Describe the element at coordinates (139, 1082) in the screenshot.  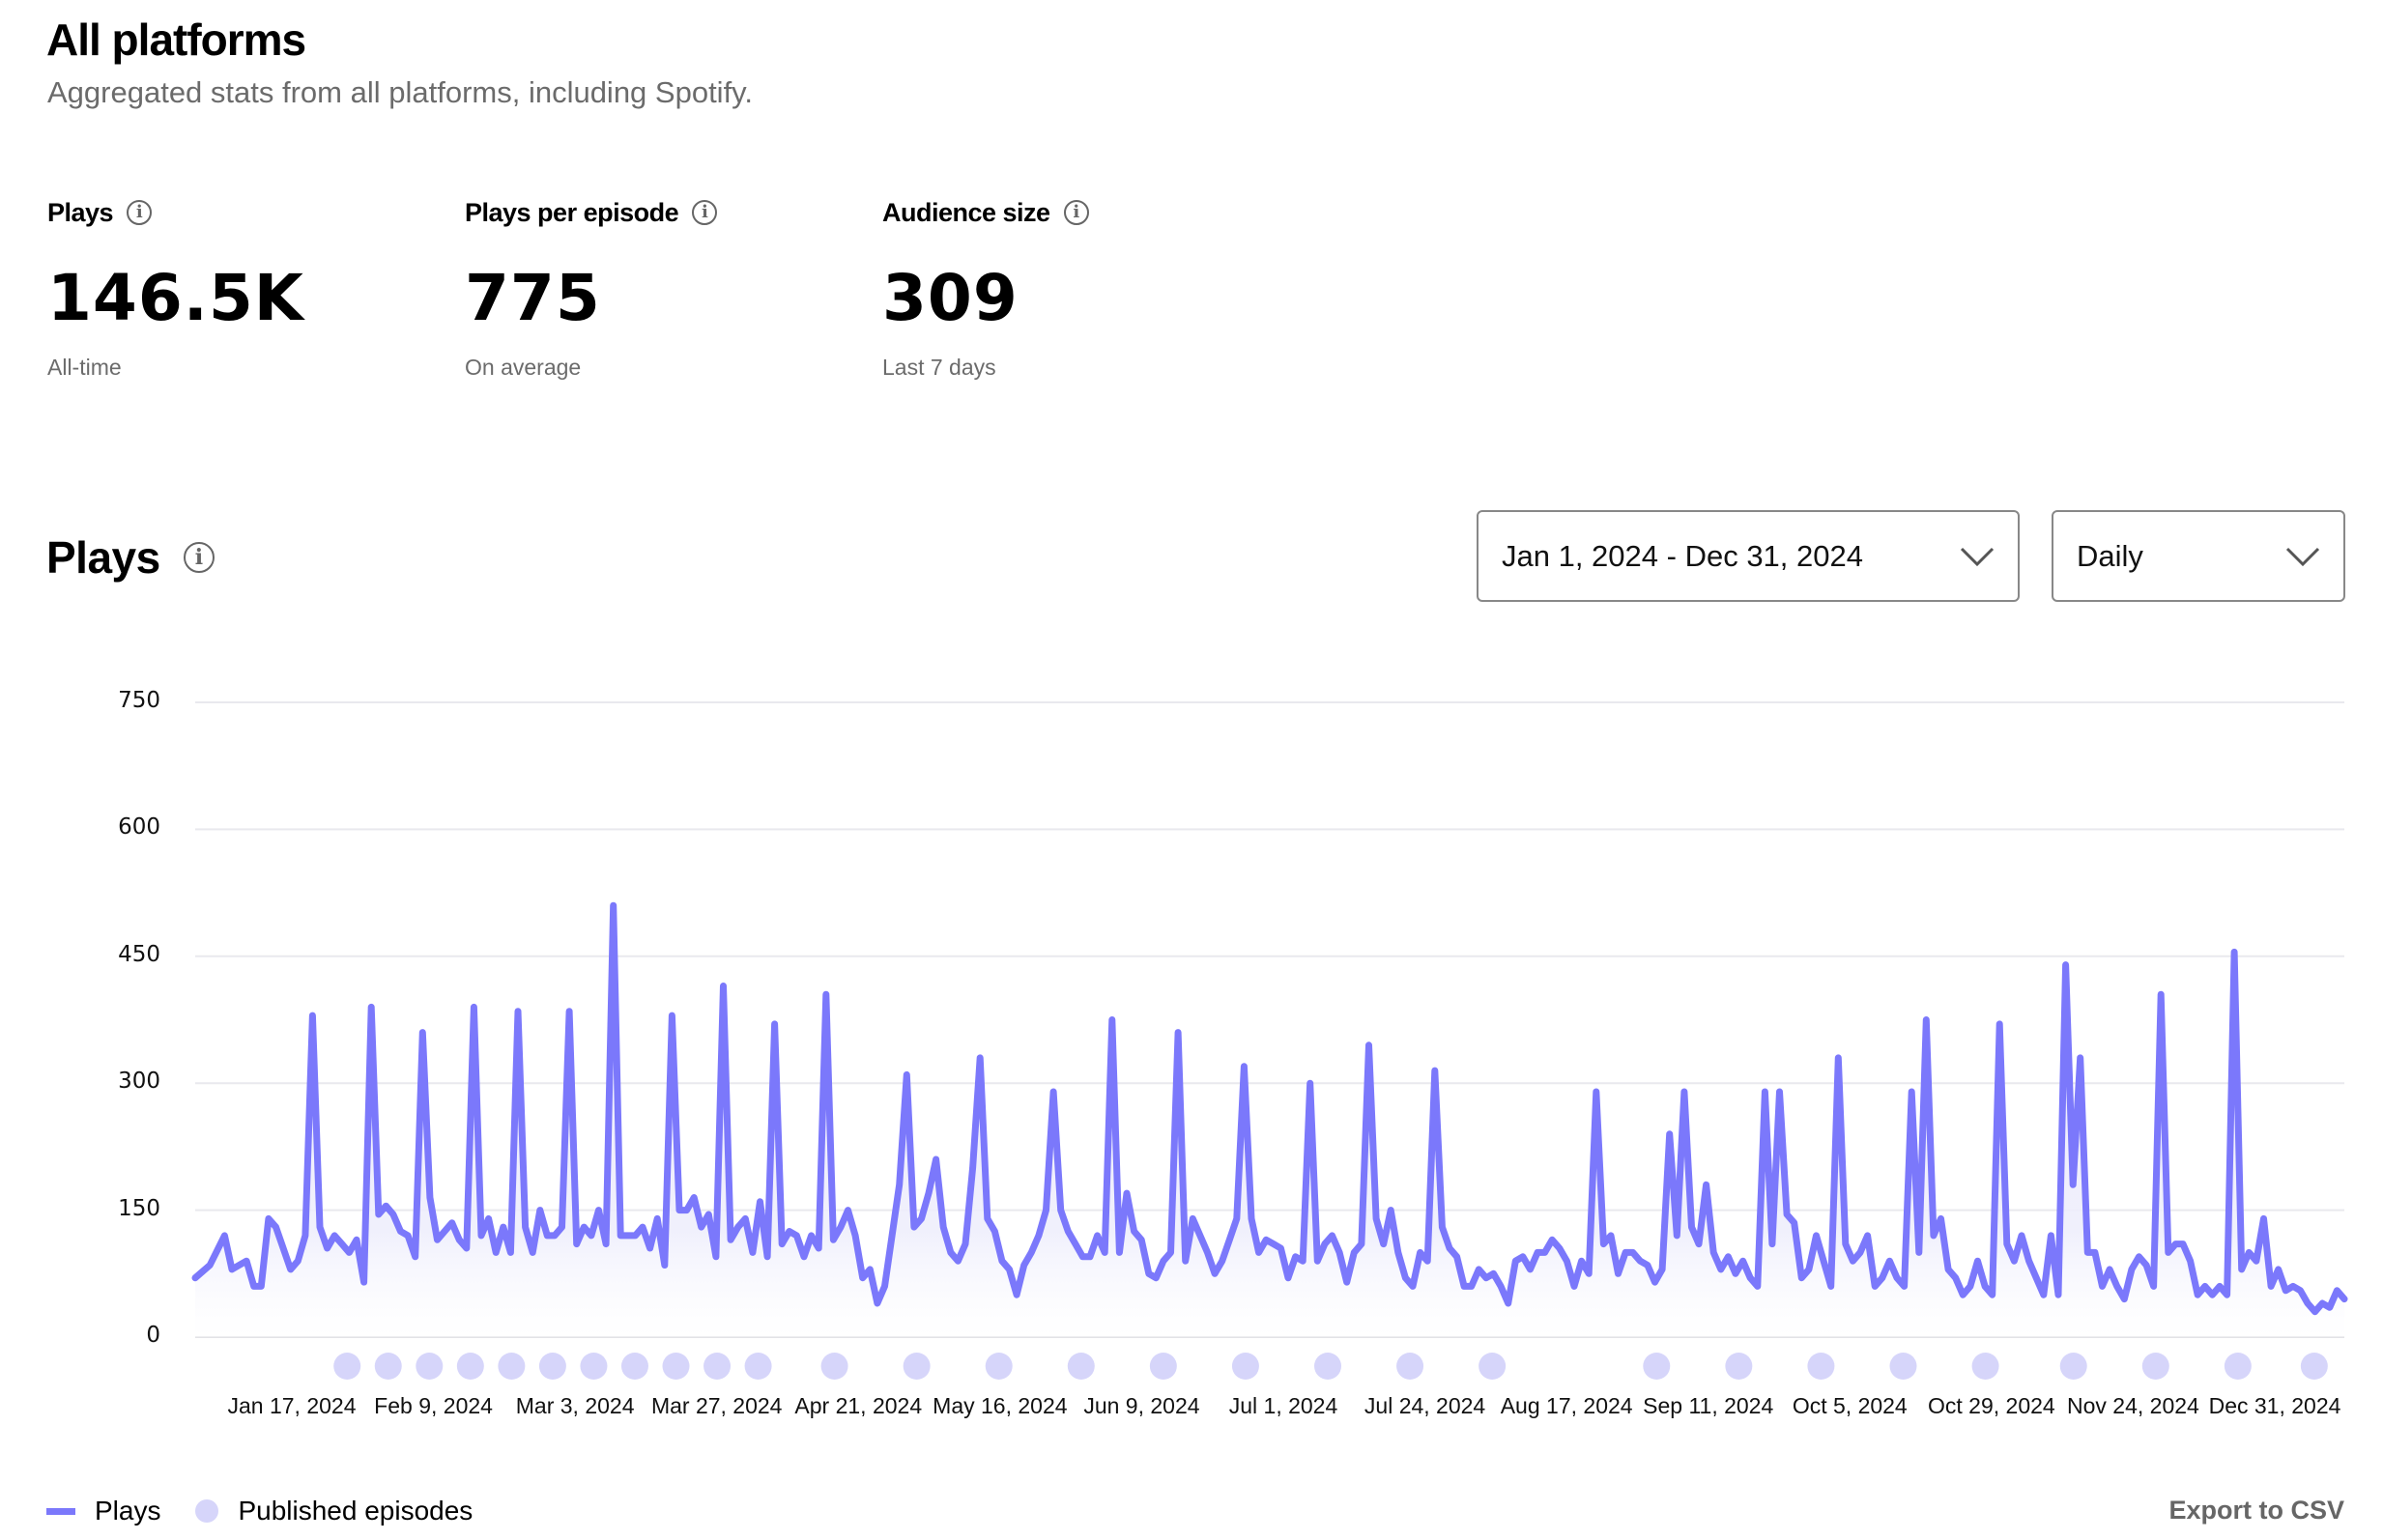
I see `y-tick-label: 300` at that location.